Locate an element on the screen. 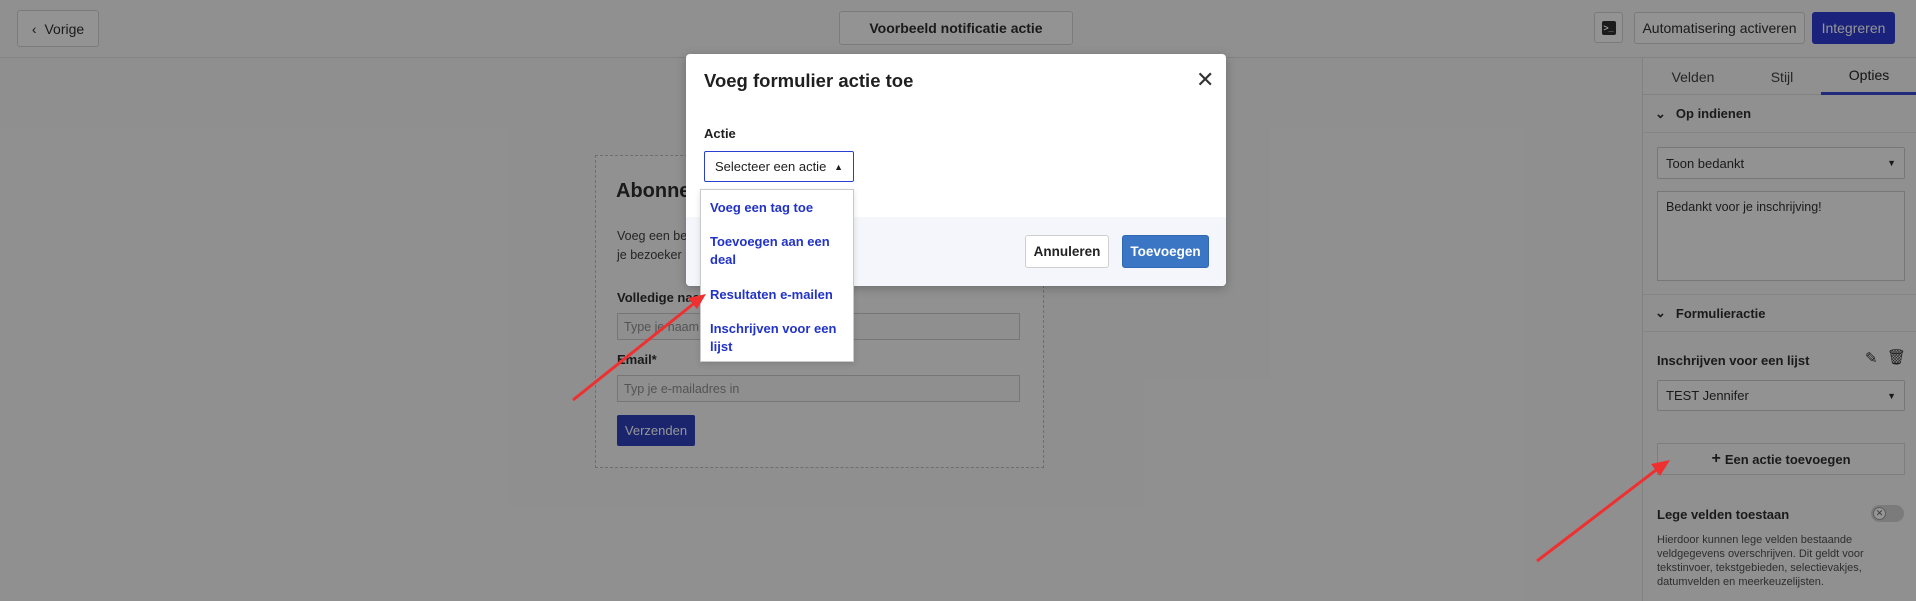 This screenshot has width=1916, height=601. modal-title: Voeg formulier actie toe is located at coordinates (809, 80).